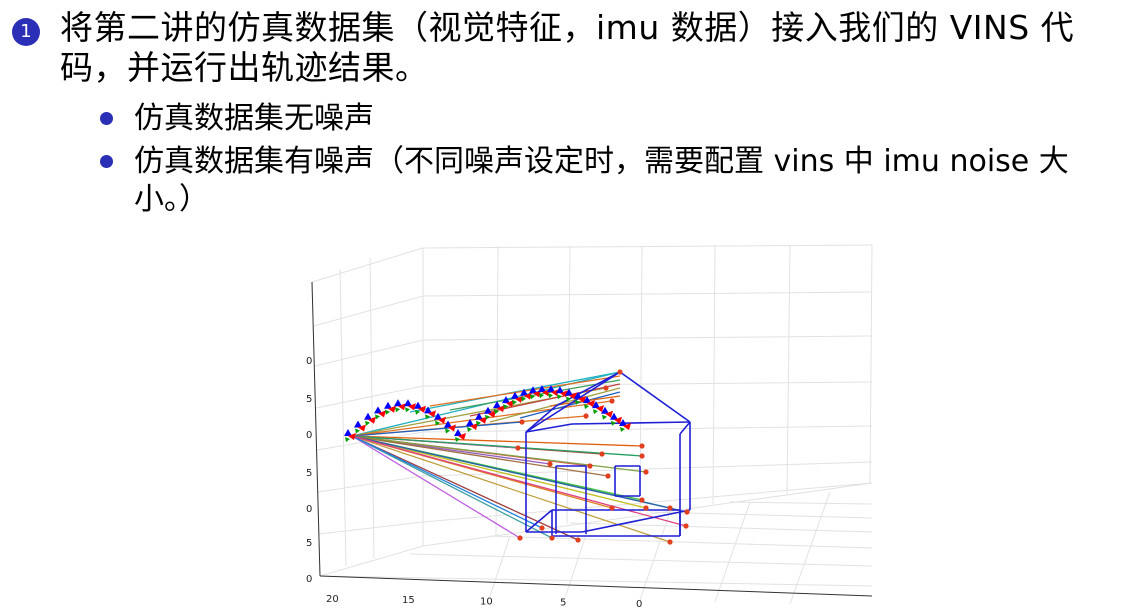 The height and width of the screenshot is (609, 1125). I want to click on z-axis-line, so click(316, 429).